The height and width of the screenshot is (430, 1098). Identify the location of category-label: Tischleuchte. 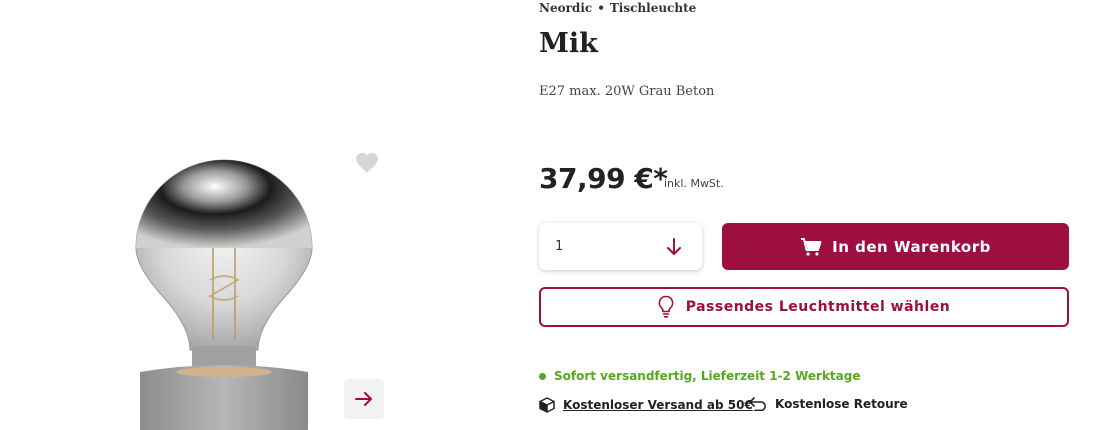
(653, 8).